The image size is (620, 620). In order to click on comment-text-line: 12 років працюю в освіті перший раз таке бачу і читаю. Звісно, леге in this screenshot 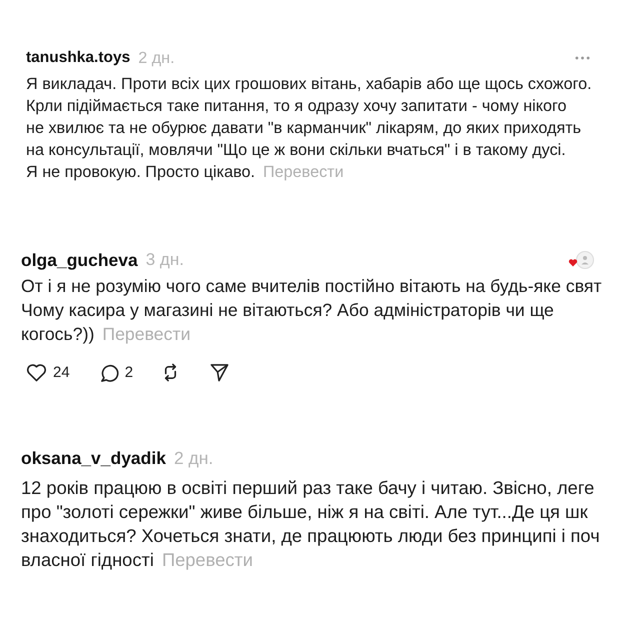, I will do `click(307, 488)`.